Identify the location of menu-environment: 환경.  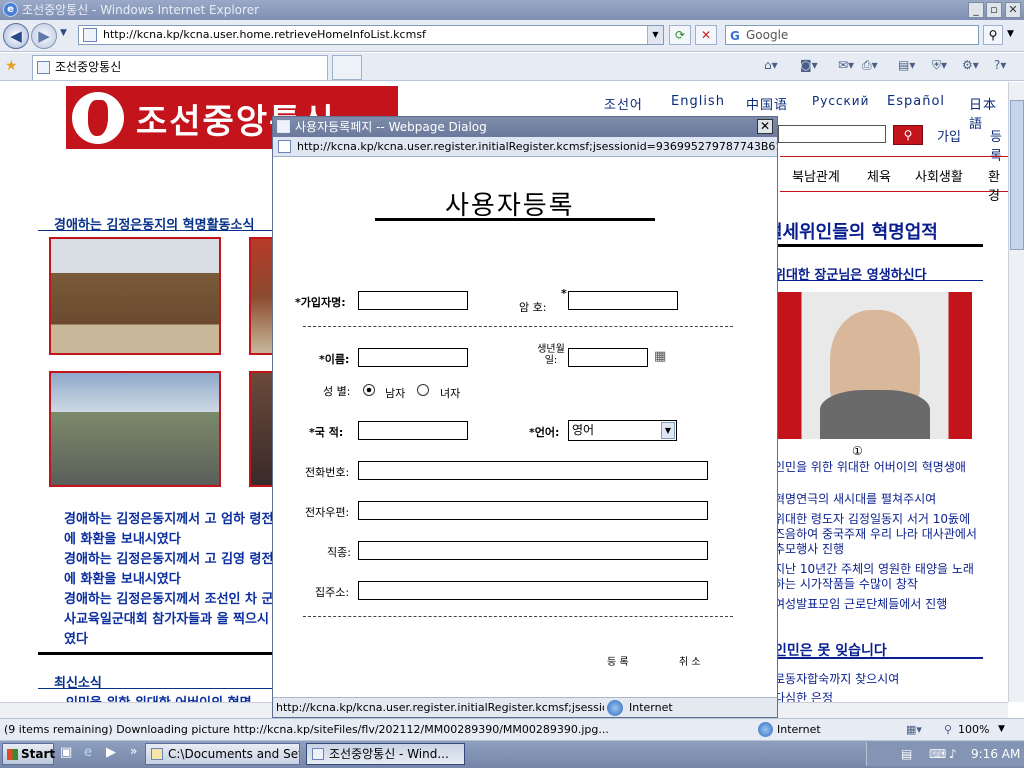
(998, 185).